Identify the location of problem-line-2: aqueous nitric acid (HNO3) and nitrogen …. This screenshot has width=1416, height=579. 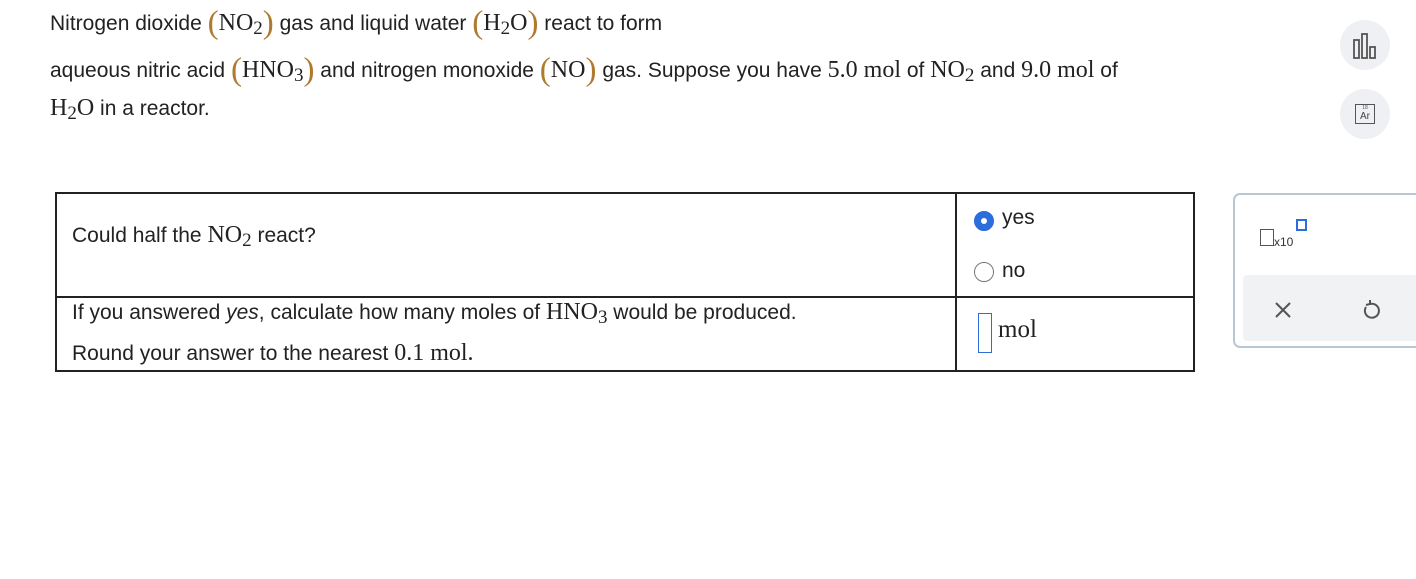
(584, 70).